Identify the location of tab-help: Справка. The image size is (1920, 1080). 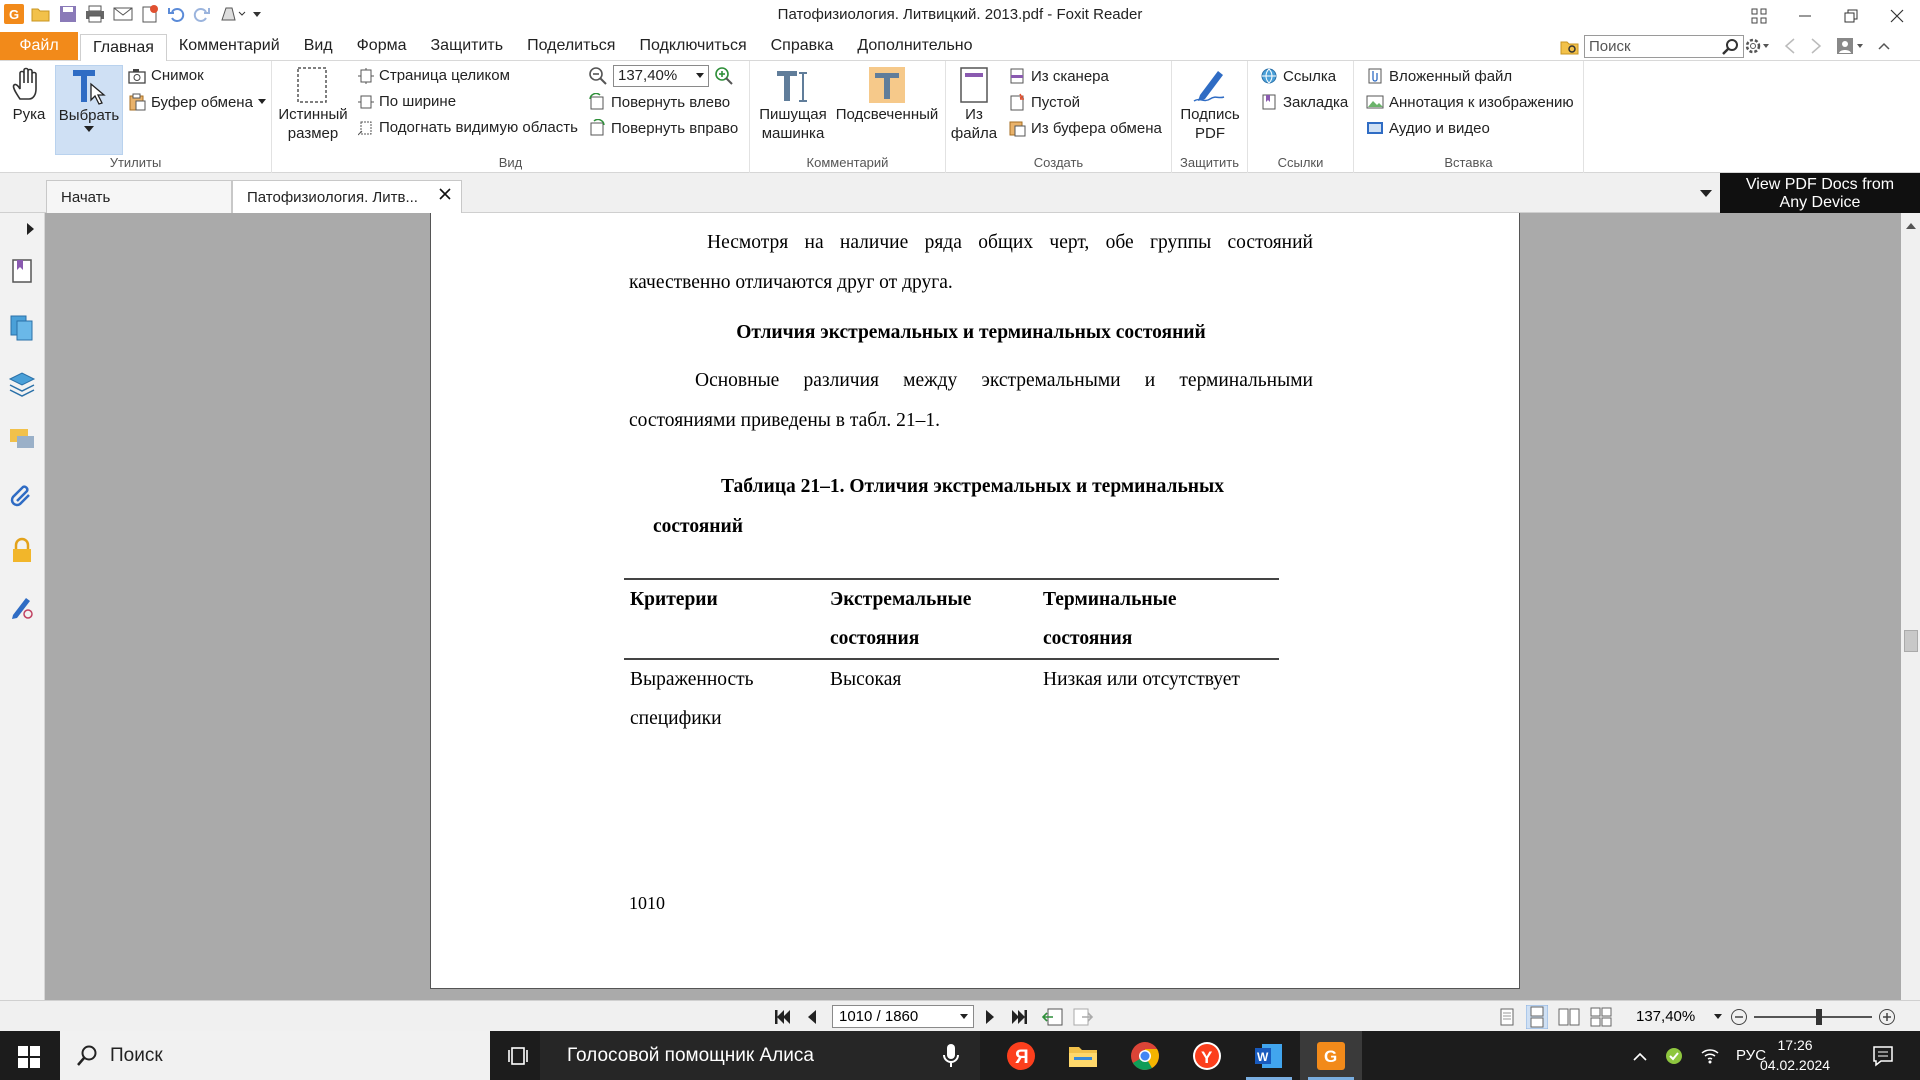
(802, 46).